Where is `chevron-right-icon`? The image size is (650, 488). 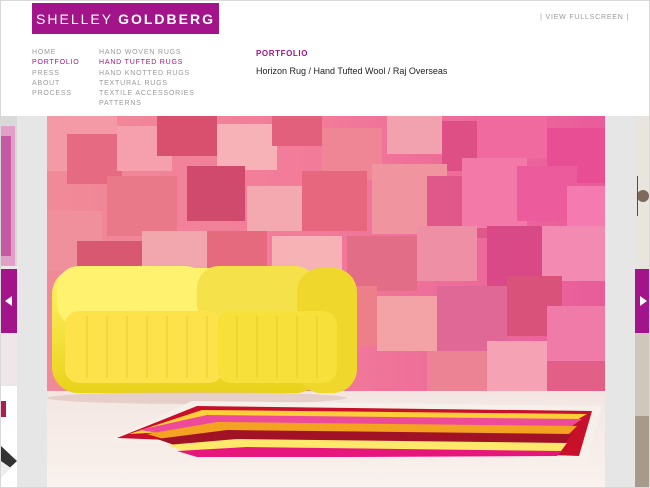 chevron-right-icon is located at coordinates (643, 301).